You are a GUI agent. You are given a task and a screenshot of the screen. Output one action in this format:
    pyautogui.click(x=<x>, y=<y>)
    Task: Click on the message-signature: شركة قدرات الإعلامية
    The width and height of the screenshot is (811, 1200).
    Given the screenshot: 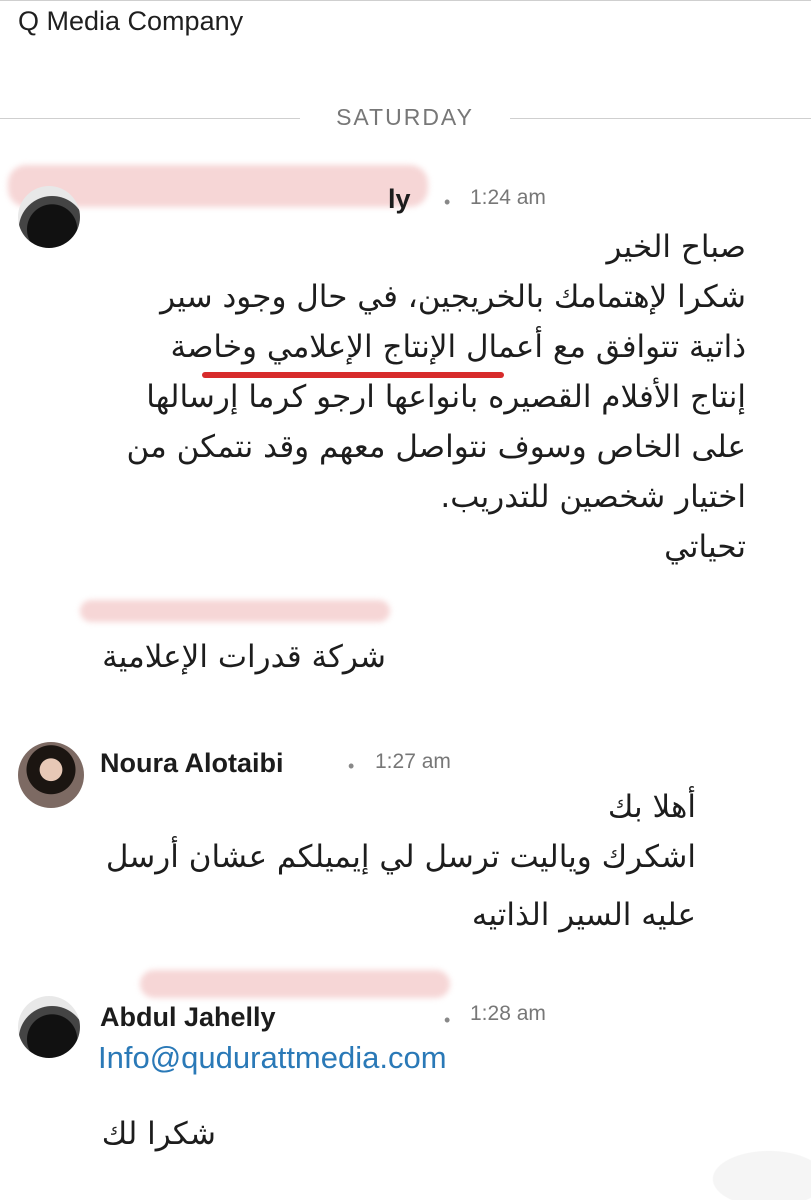 What is the action you would take?
    pyautogui.click(x=244, y=657)
    